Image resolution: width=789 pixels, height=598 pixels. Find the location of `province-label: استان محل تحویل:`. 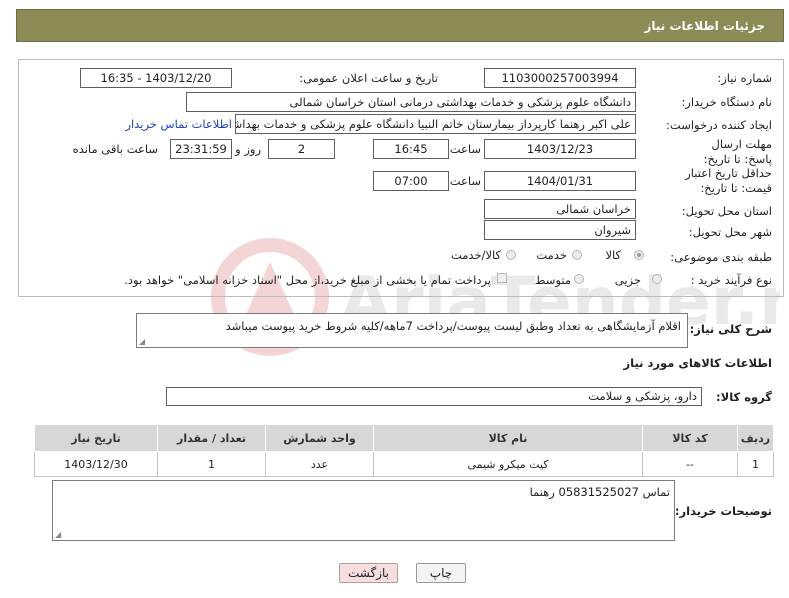

province-label: استان محل تحویل: is located at coordinates (726, 211).